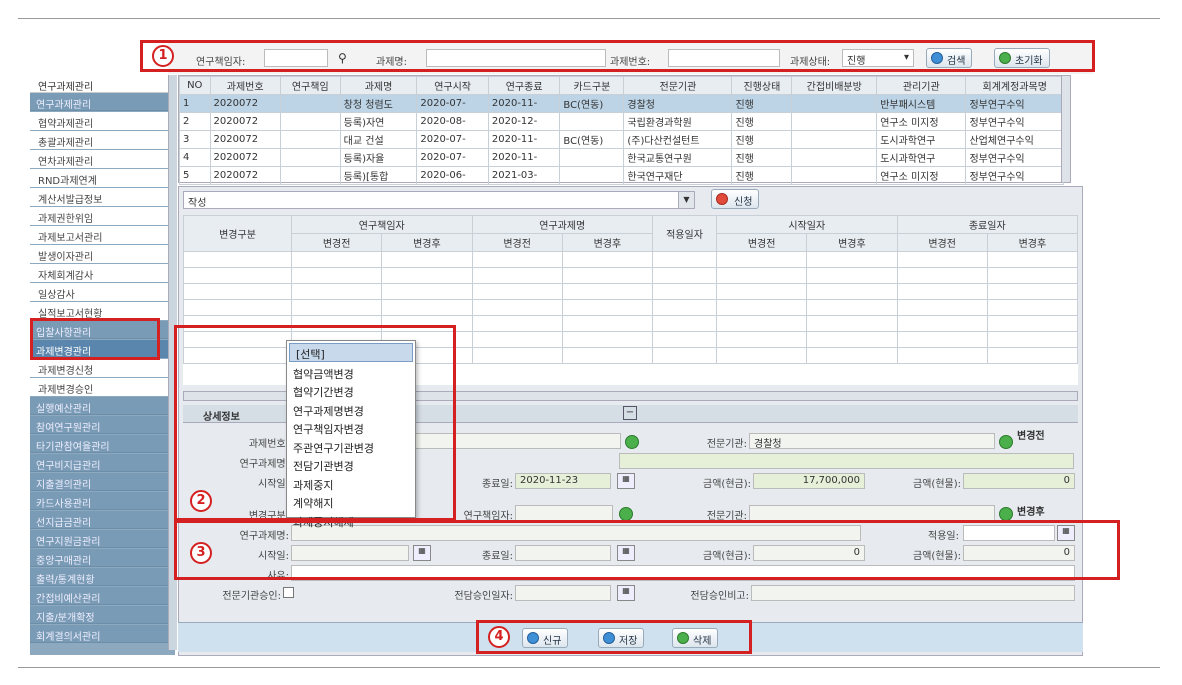 The image size is (1182, 685). What do you see at coordinates (102, 501) in the screenshot?
I see `sidebar-item: 카드사용관리` at bounding box center [102, 501].